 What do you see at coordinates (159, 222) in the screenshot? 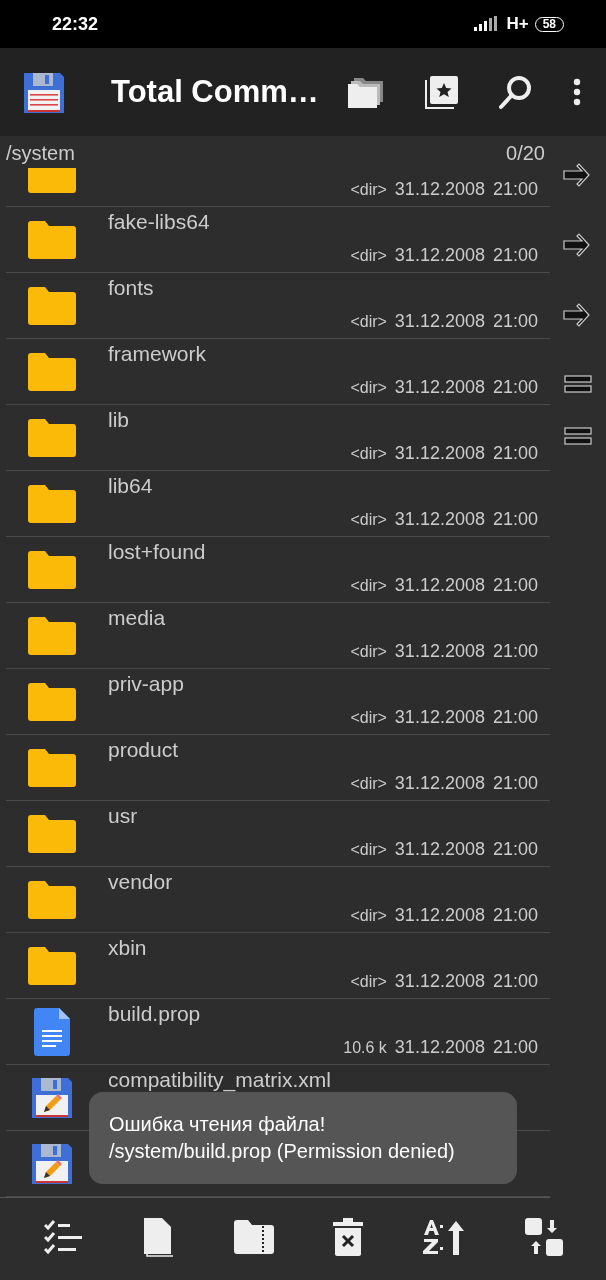
I see `file-name: fake-libs64` at bounding box center [159, 222].